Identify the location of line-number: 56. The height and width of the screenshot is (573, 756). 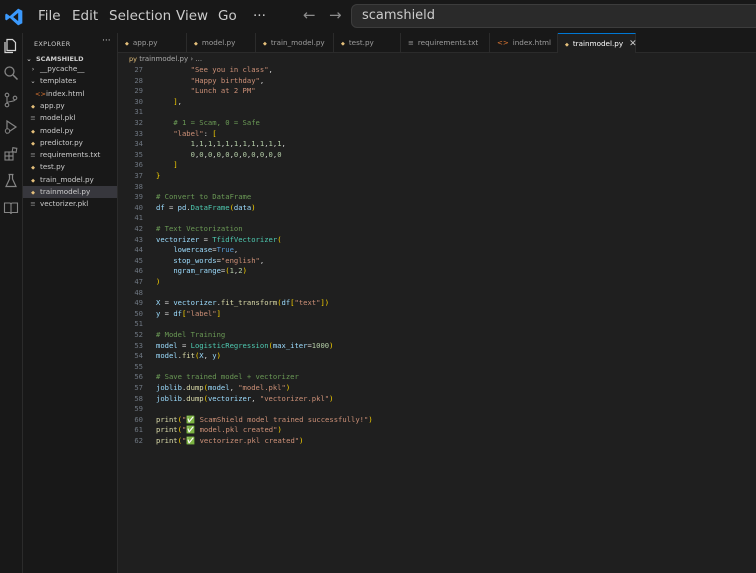
(138, 377).